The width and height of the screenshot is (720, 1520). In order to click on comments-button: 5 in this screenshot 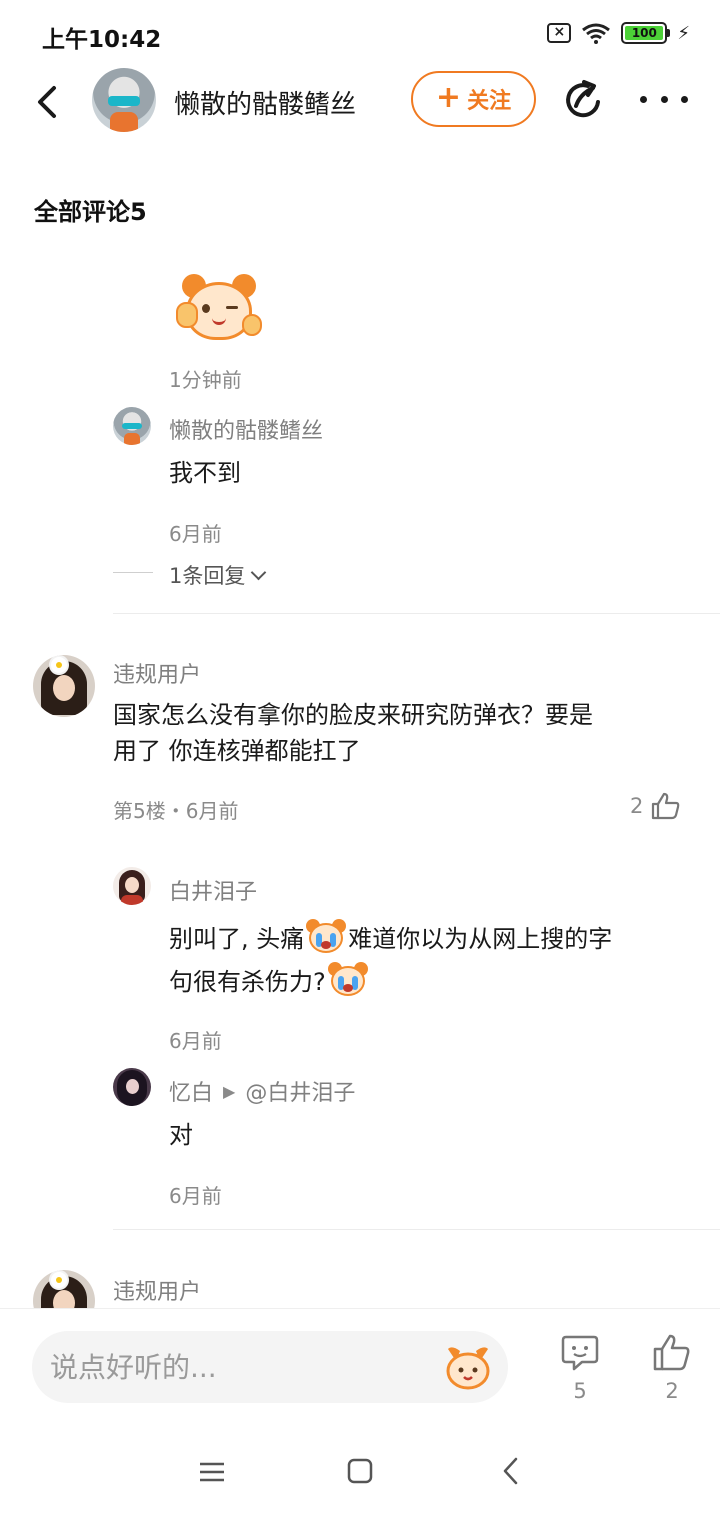, I will do `click(580, 1373)`.